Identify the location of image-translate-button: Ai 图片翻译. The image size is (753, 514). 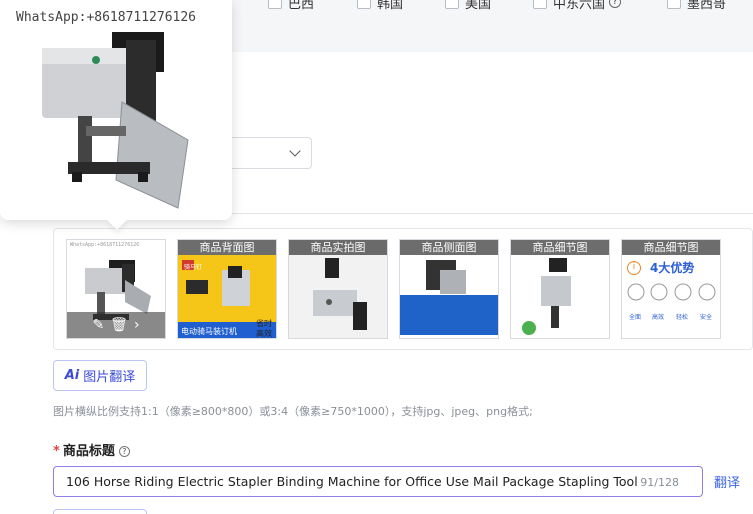
(100, 375).